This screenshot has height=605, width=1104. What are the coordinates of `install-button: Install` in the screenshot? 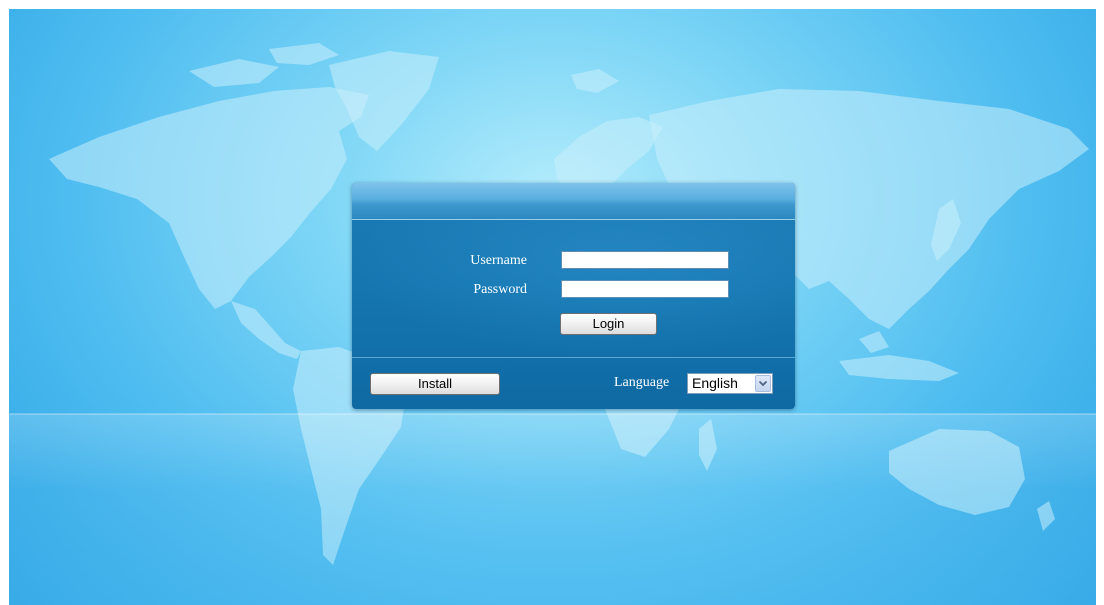 It's located at (435, 384).